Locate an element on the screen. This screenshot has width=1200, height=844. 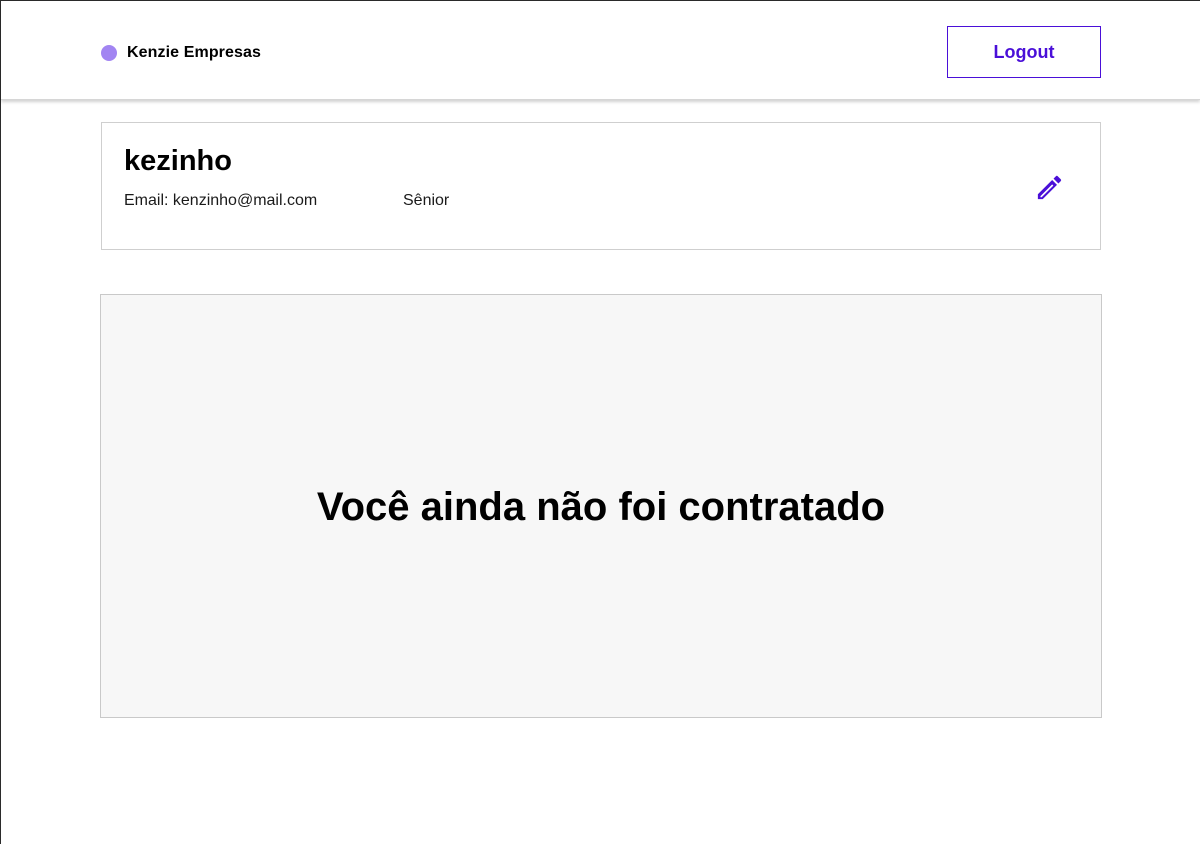
brand-name: Kenzie Empresas is located at coordinates (194, 52).